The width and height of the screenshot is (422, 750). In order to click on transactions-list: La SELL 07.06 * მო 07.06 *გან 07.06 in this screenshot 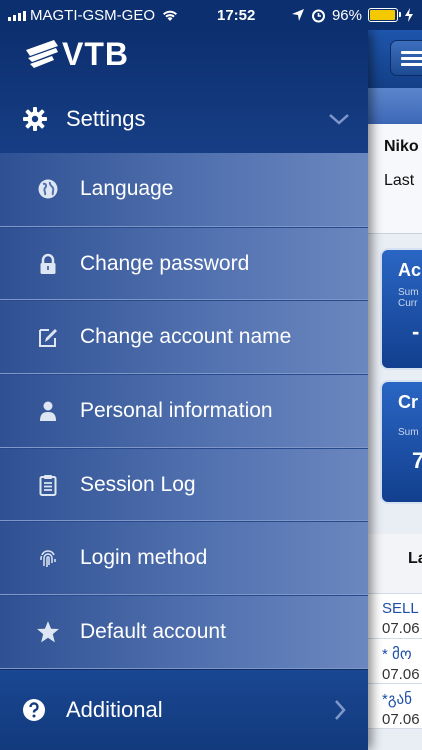, I will do `click(395, 631)`.